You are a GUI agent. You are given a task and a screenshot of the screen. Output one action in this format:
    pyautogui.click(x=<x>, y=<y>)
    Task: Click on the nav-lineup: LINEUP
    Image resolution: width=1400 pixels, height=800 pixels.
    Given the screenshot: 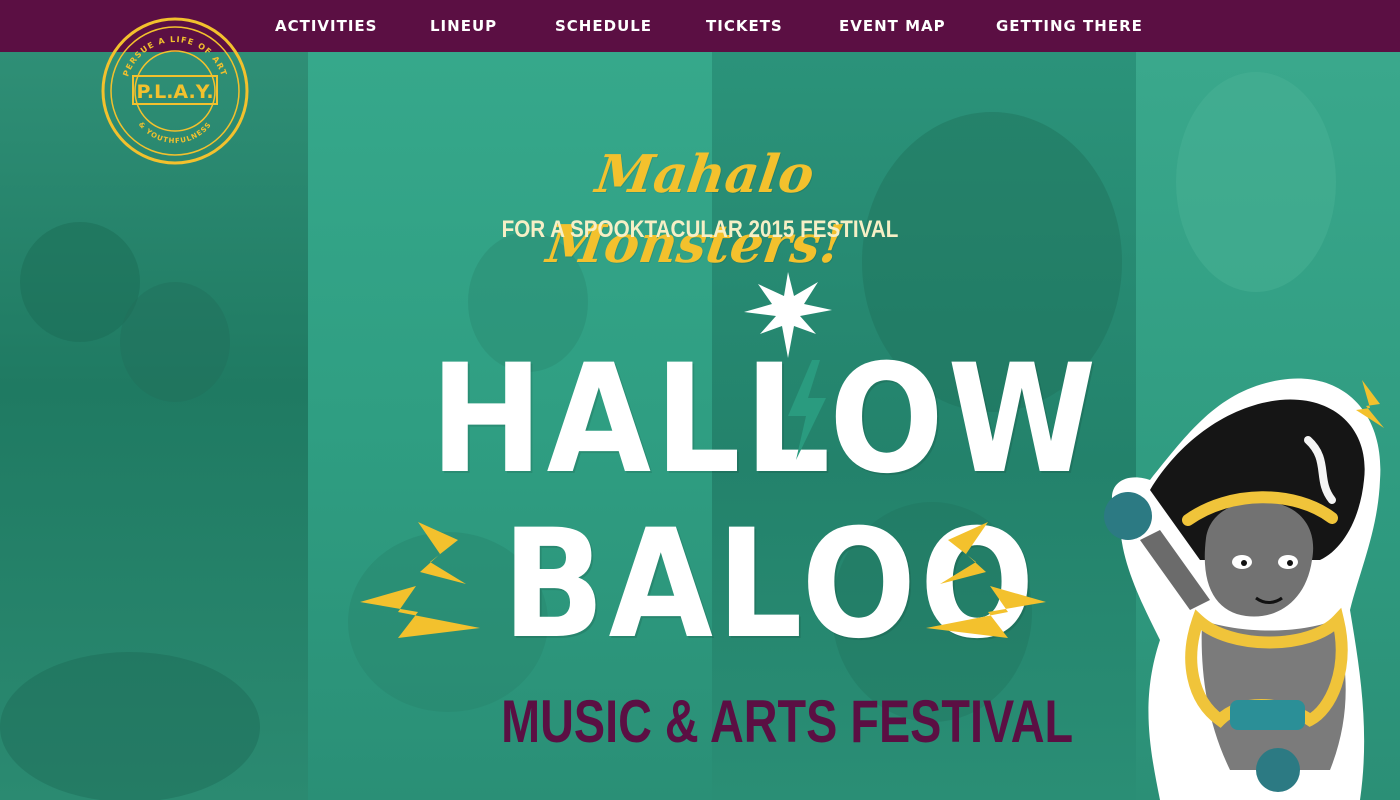 What is the action you would take?
    pyautogui.click(x=463, y=26)
    